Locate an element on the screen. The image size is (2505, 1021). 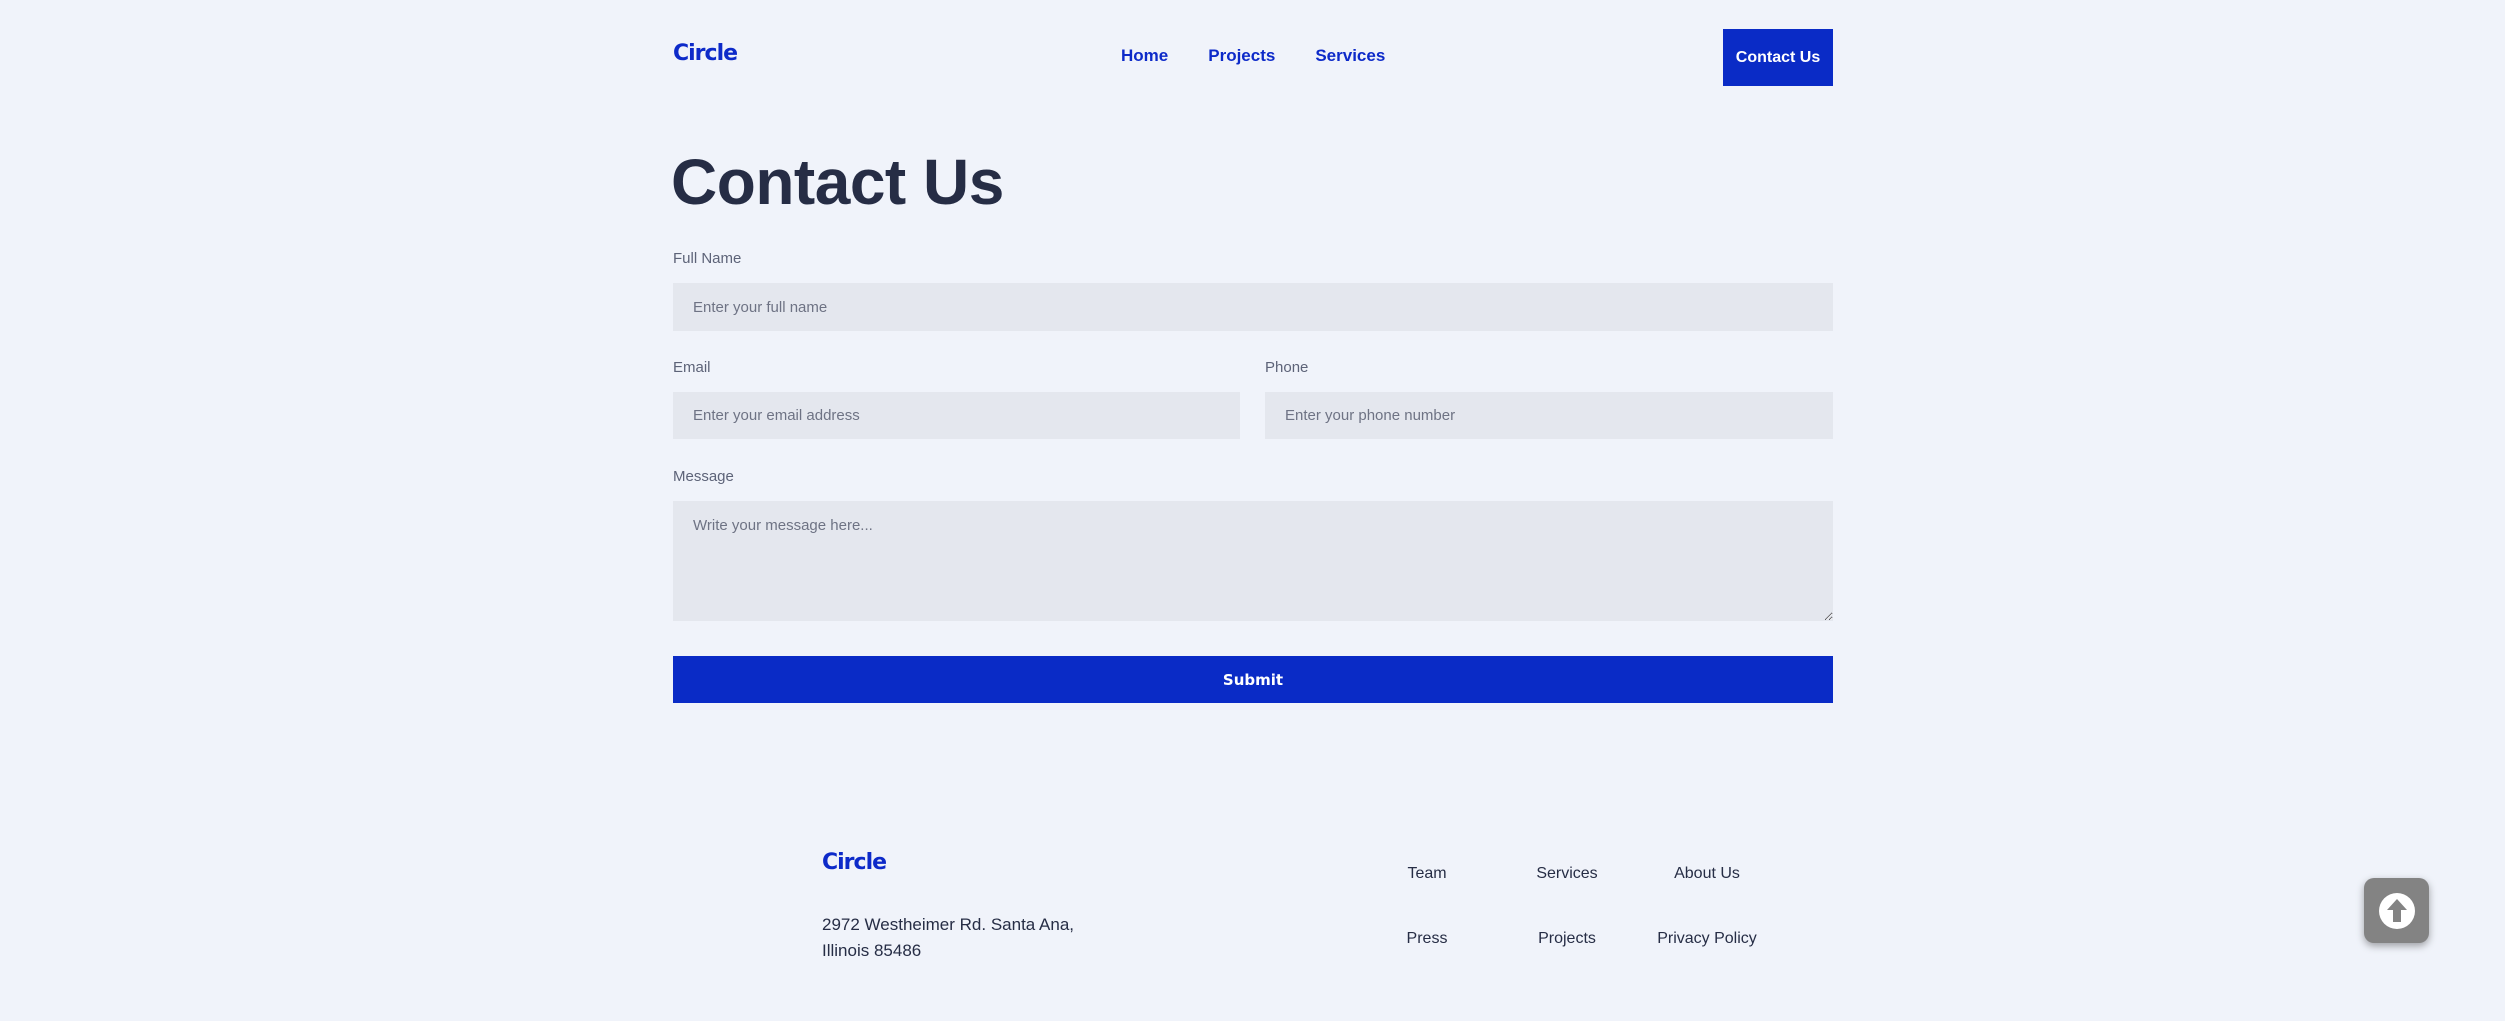
full-name-label: Full Name is located at coordinates (707, 258).